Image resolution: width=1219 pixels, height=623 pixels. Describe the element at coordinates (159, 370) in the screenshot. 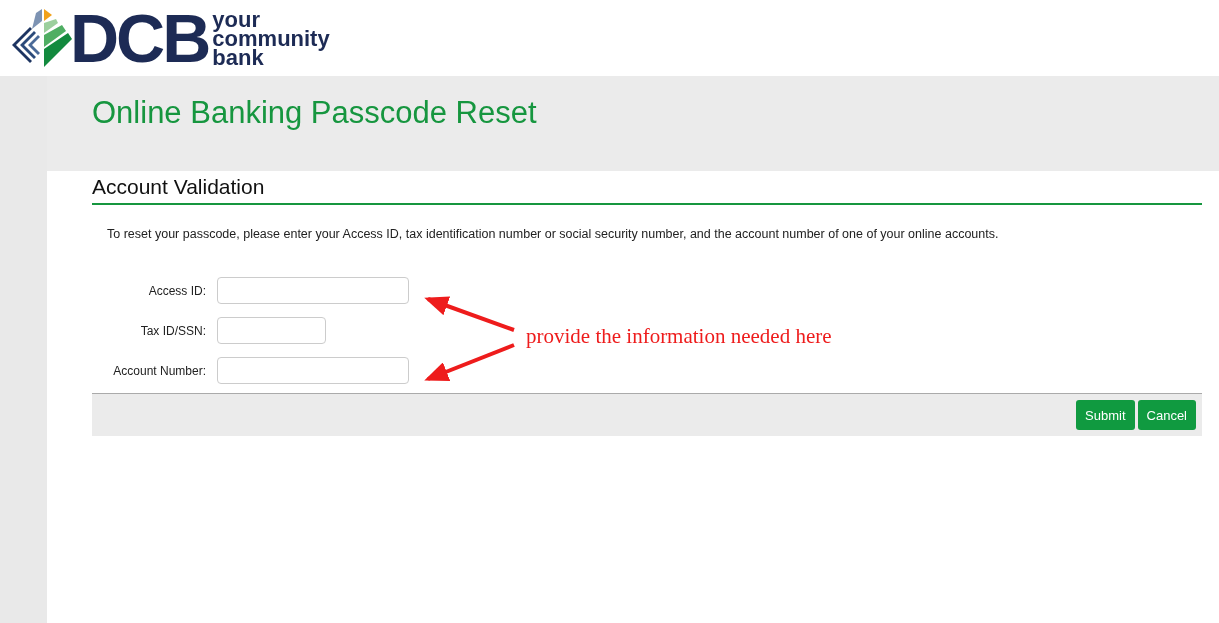

I see `field-label: Account Number:` at that location.